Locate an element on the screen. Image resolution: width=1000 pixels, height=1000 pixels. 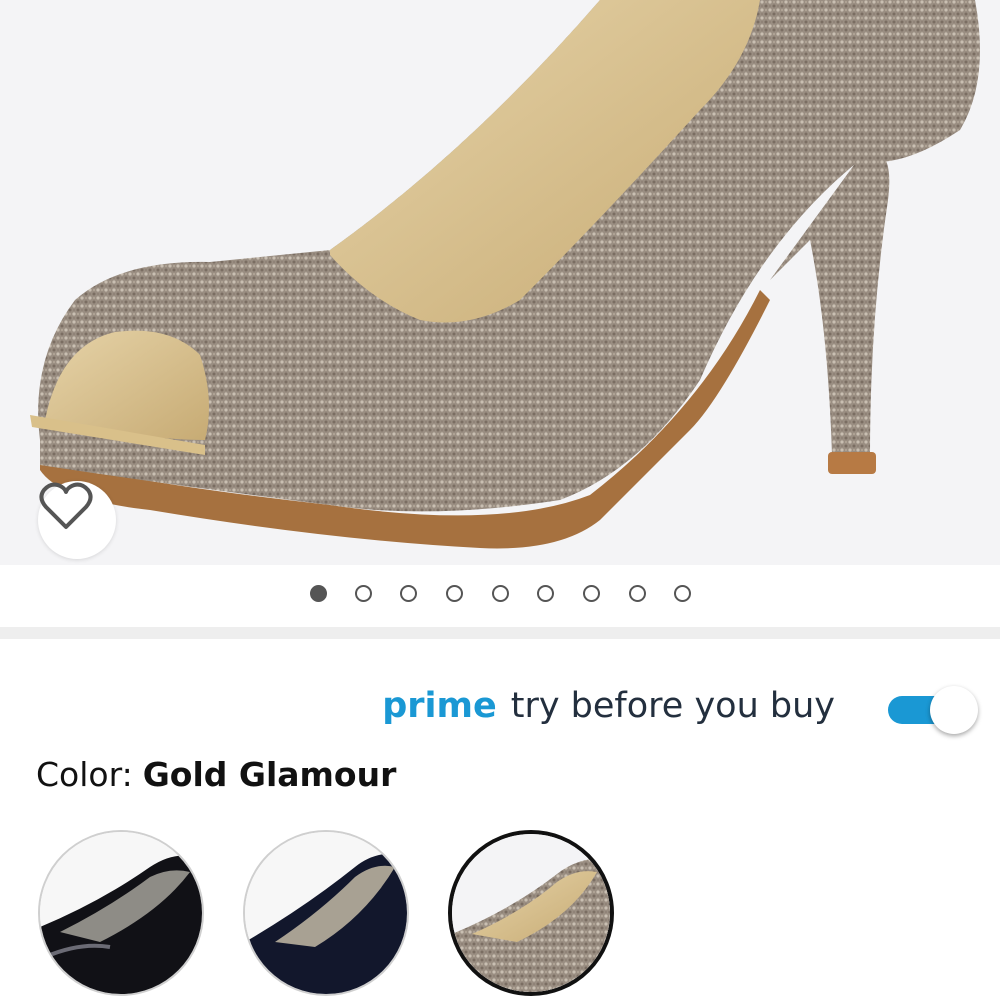
color-selection-label: Color: Gold Glamour is located at coordinates (216, 774).